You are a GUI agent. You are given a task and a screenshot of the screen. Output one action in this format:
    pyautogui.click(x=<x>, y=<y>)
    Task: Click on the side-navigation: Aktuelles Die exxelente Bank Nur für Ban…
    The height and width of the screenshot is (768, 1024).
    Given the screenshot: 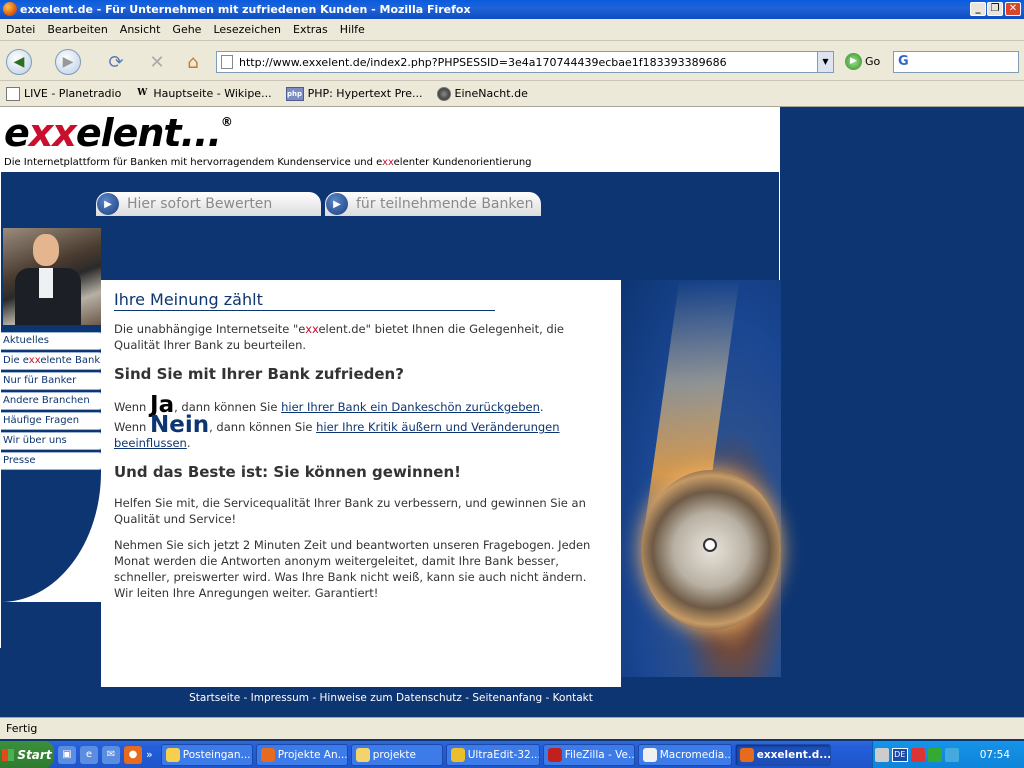 What is the action you would take?
    pyautogui.click(x=55, y=402)
    